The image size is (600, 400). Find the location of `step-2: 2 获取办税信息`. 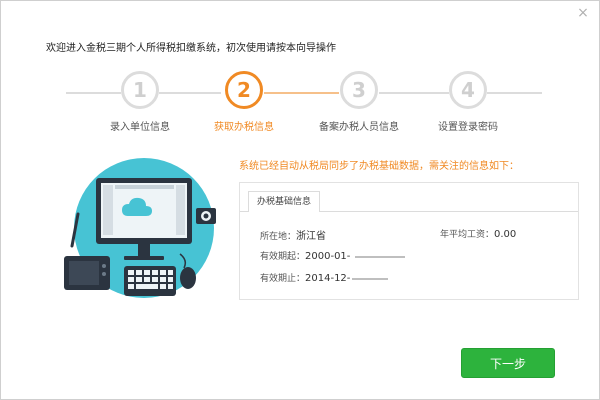

step-2: 2 获取办税信息 is located at coordinates (244, 102).